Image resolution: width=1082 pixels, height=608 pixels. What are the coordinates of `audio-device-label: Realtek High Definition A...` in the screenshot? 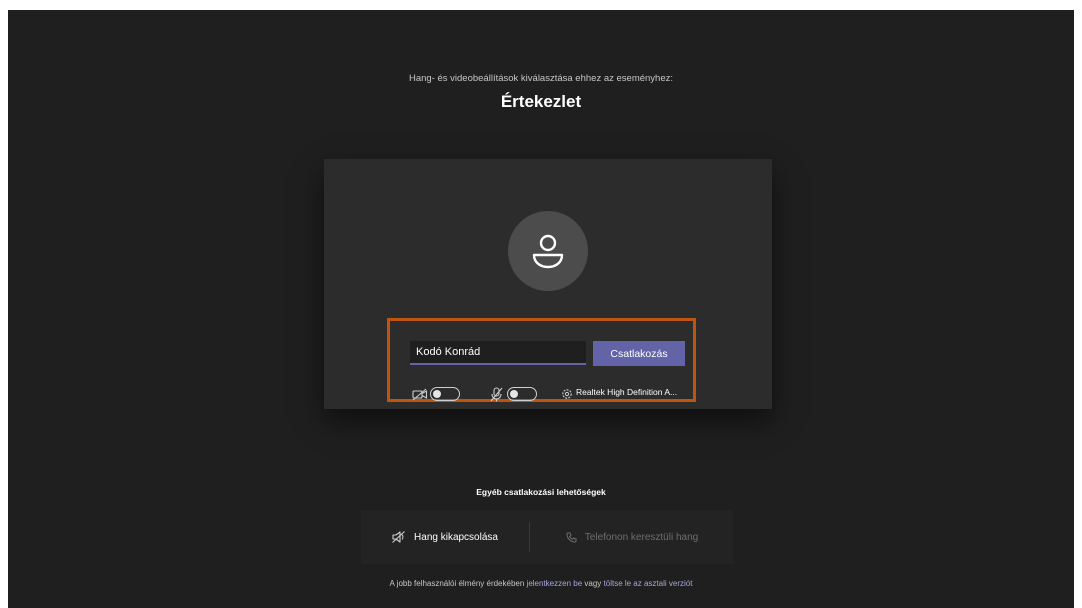 It's located at (626, 392).